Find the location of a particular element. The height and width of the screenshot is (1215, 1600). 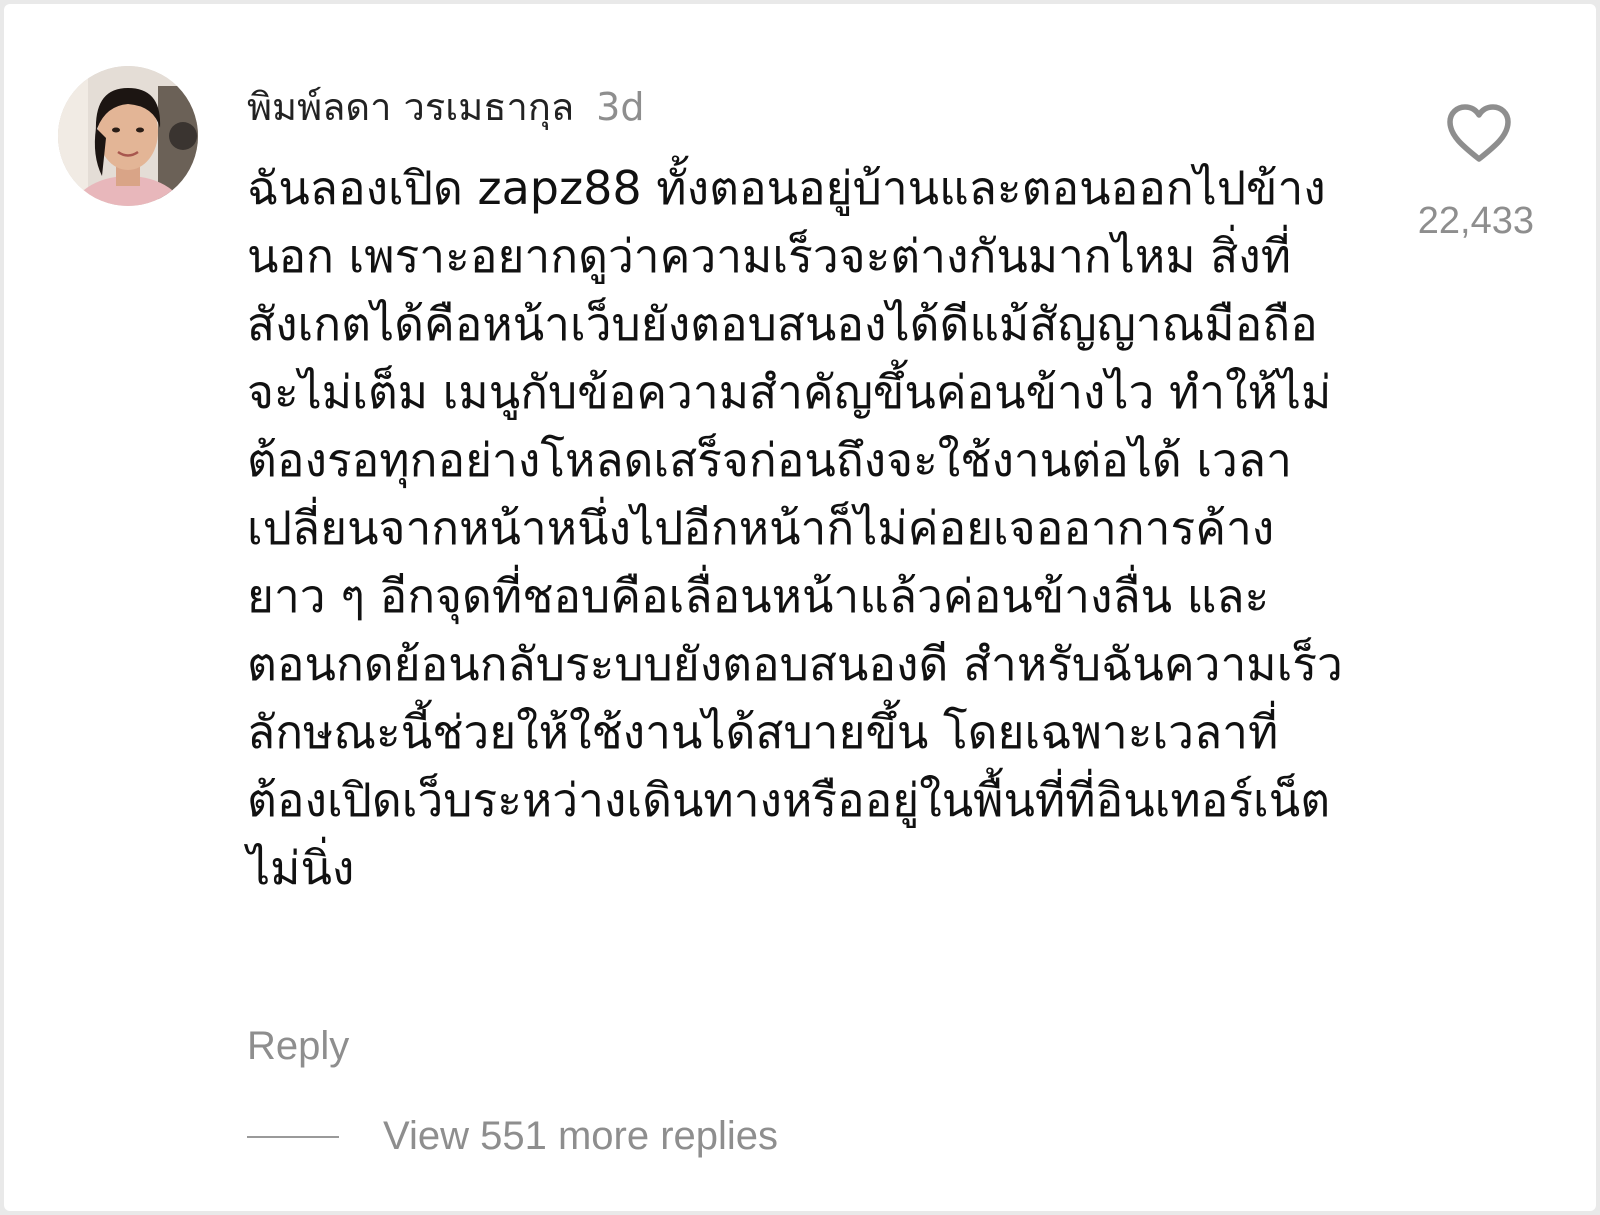

timestamp: 3d is located at coordinates (620, 107).